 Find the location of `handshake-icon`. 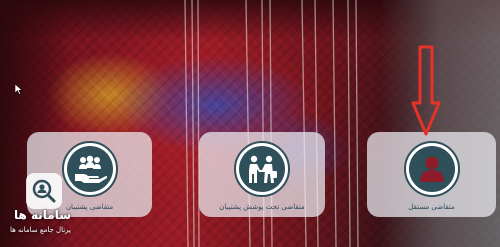

handshake-icon is located at coordinates (262, 169).